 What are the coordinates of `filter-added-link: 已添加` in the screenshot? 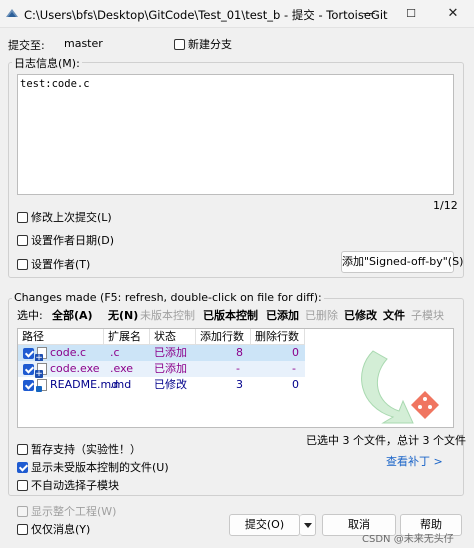 It's located at (282, 315).